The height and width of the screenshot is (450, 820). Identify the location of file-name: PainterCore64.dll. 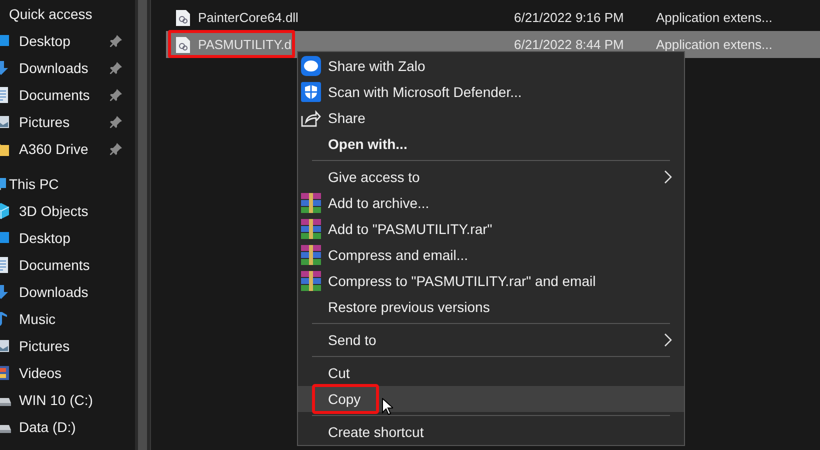
(248, 17).